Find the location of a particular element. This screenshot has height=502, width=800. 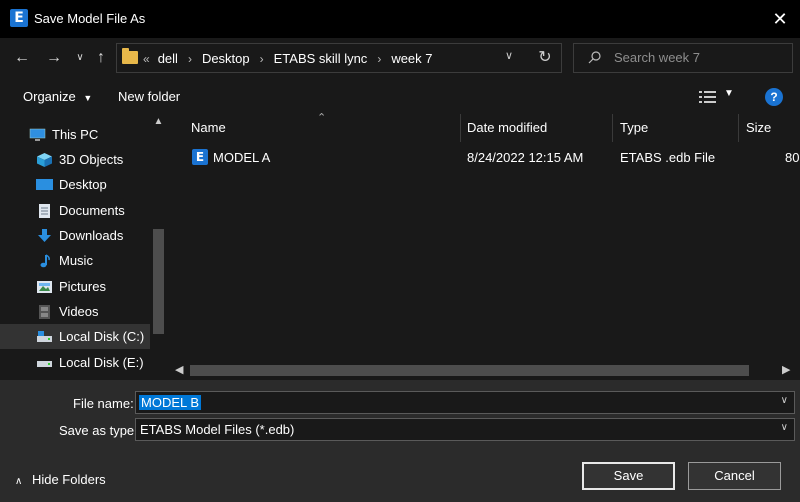

etabs-file-icon: E is located at coordinates (200, 157).